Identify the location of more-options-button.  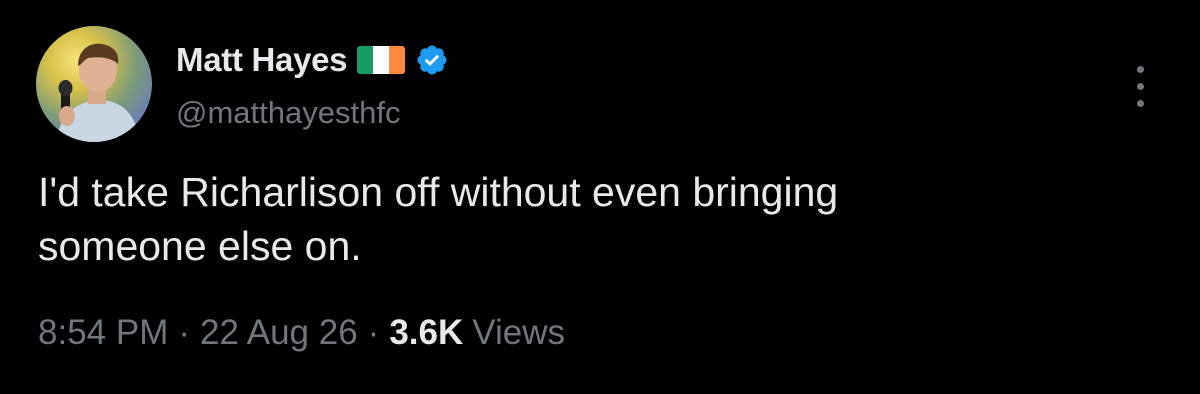
(1140, 86).